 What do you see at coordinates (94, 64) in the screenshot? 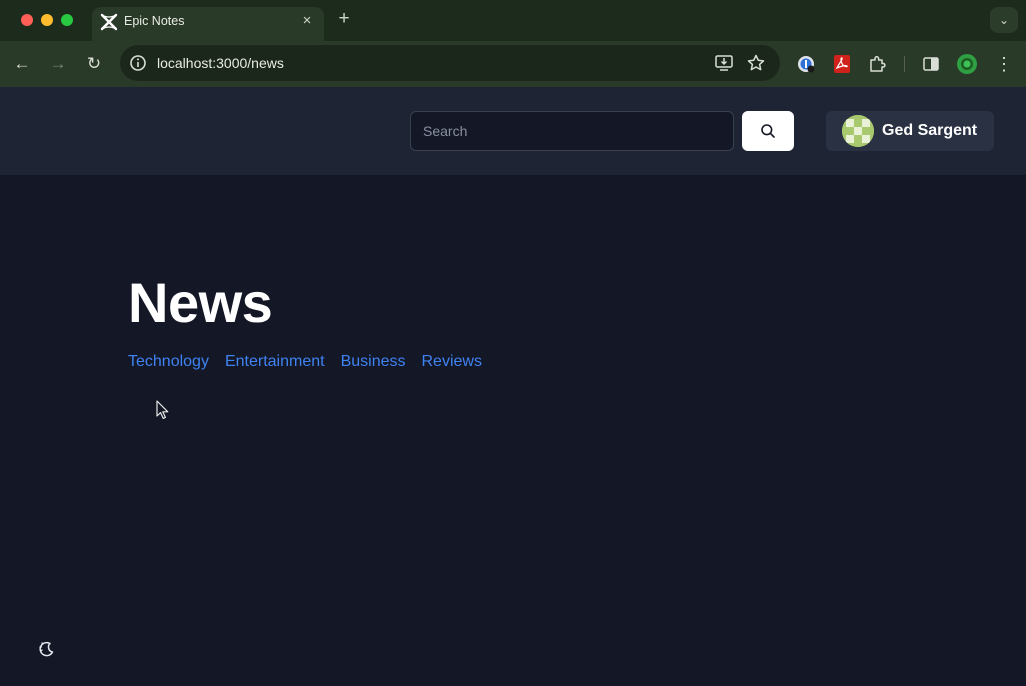
I see `reload-icon: ↻` at bounding box center [94, 64].